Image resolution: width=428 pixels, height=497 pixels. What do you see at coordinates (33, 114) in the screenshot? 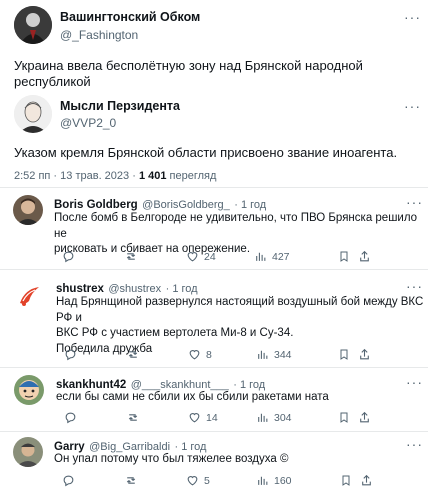
I see `avatar-mysli-perzidenta` at bounding box center [33, 114].